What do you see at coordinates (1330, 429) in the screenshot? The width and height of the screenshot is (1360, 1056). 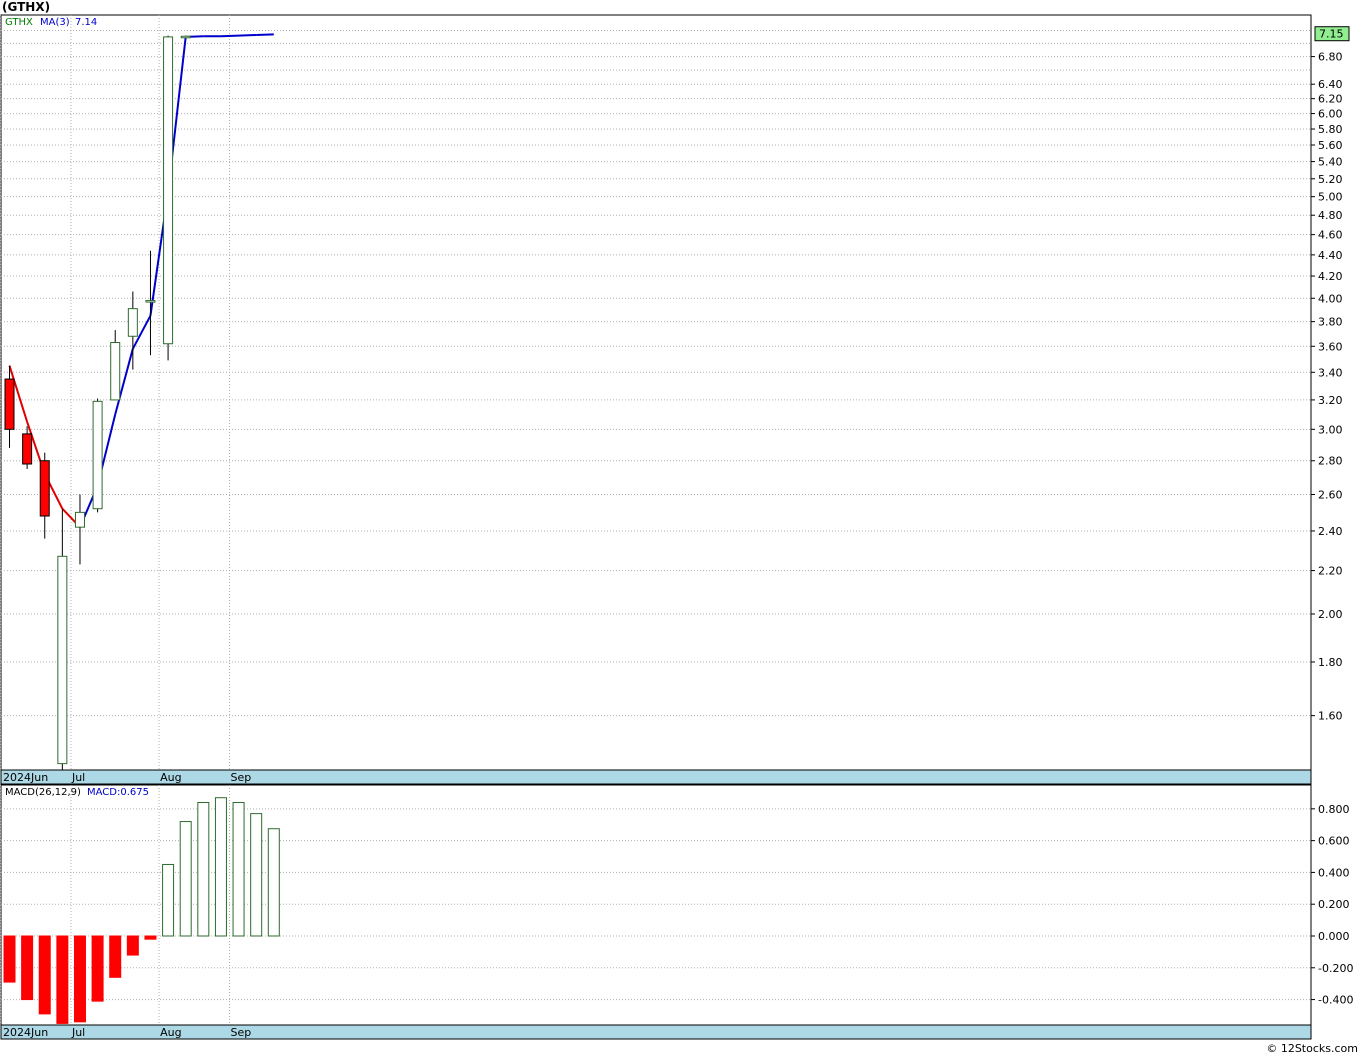 I see `price-y-tick-label: 3.00` at bounding box center [1330, 429].